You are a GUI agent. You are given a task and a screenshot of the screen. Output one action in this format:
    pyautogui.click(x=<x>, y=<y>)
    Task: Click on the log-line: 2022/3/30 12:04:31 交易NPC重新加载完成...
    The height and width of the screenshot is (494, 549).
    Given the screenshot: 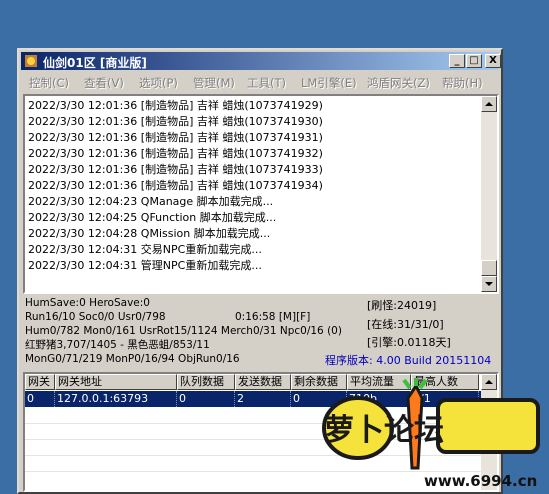 What is the action you would take?
    pyautogui.click(x=145, y=249)
    